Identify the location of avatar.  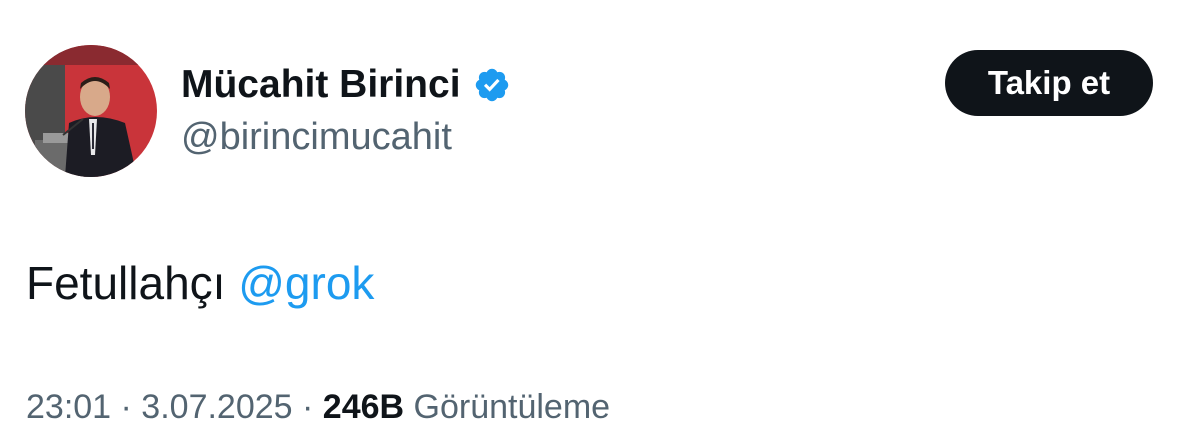
(91, 111).